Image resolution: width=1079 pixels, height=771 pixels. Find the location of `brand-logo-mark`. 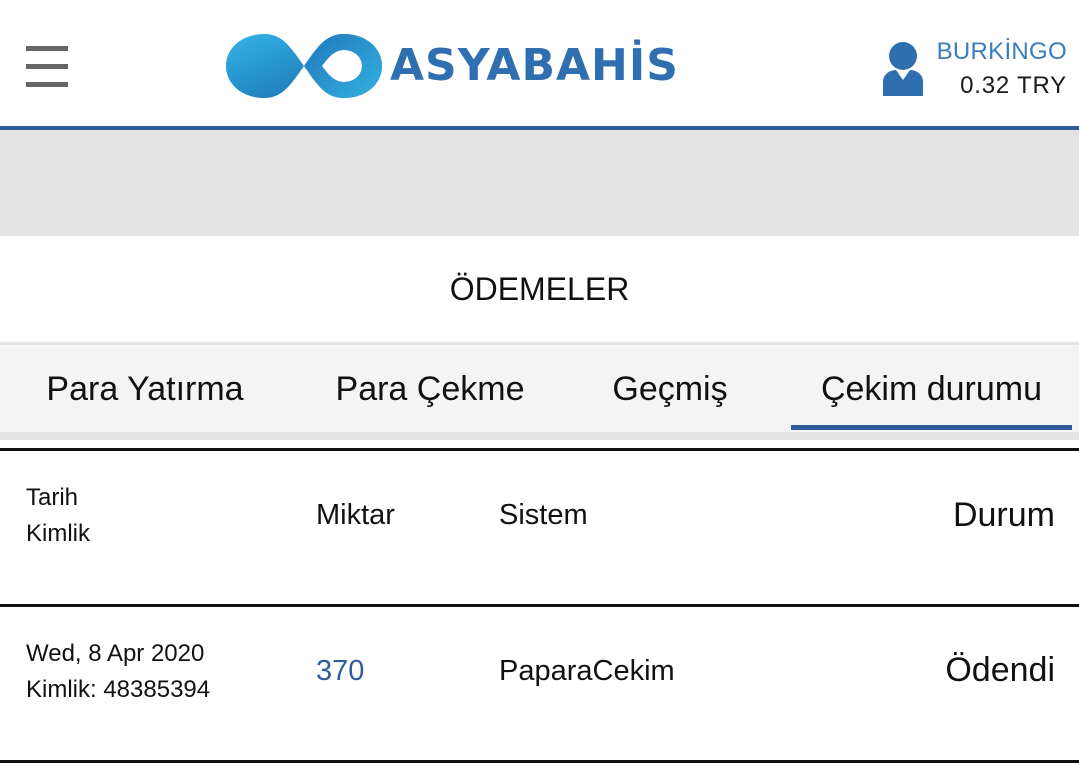

brand-logo-mark is located at coordinates (304, 66).